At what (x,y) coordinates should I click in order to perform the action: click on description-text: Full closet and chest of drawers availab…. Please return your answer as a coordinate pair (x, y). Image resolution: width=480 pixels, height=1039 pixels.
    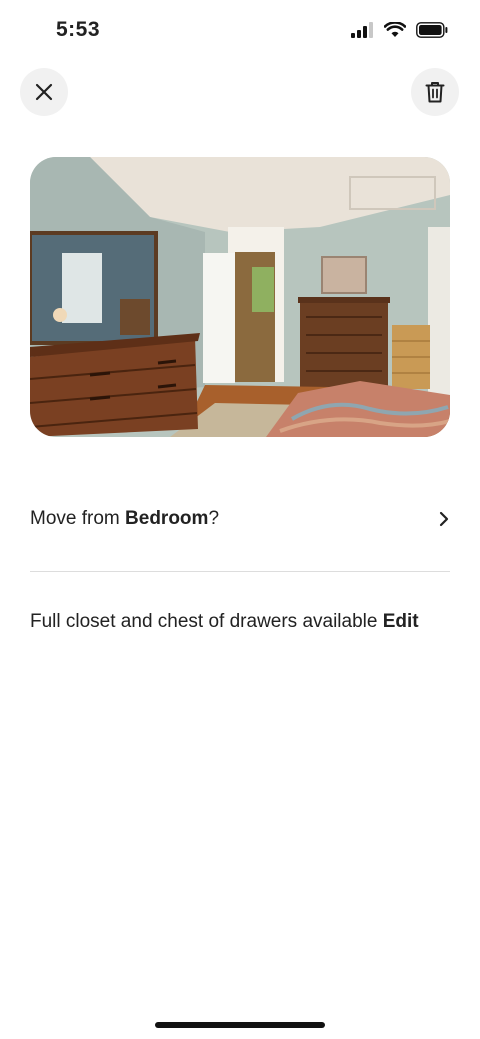
    Looking at the image, I should click on (206, 621).